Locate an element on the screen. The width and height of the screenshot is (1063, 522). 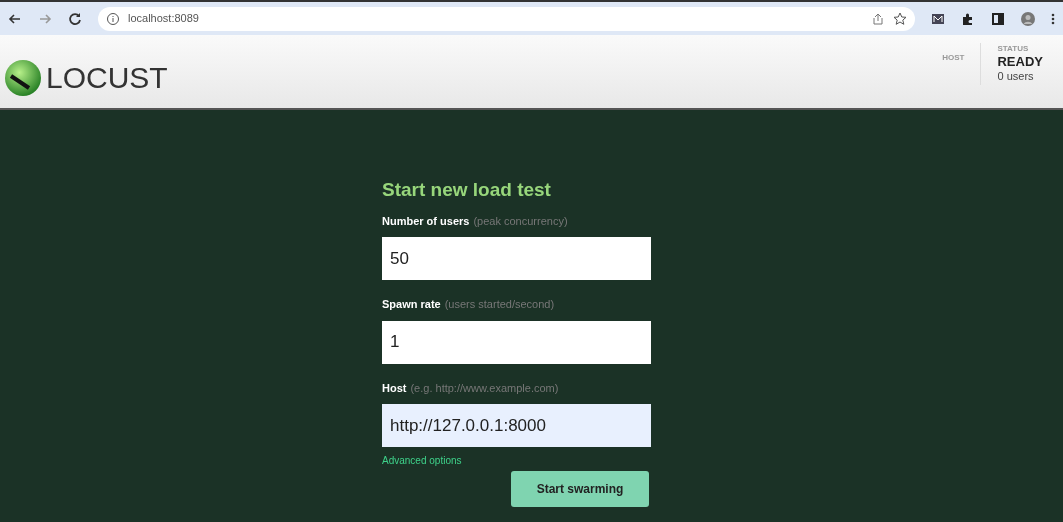
input-field: 50 is located at coordinates (516, 258).